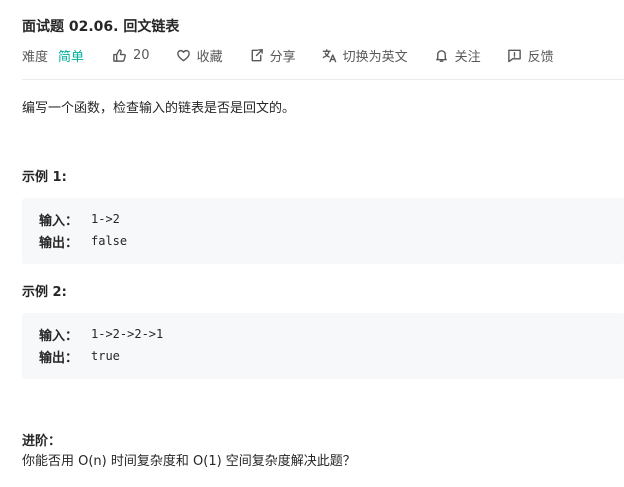 Image resolution: width=624 pixels, height=487 pixels. I want to click on difficulty-badge: 简单, so click(71, 57).